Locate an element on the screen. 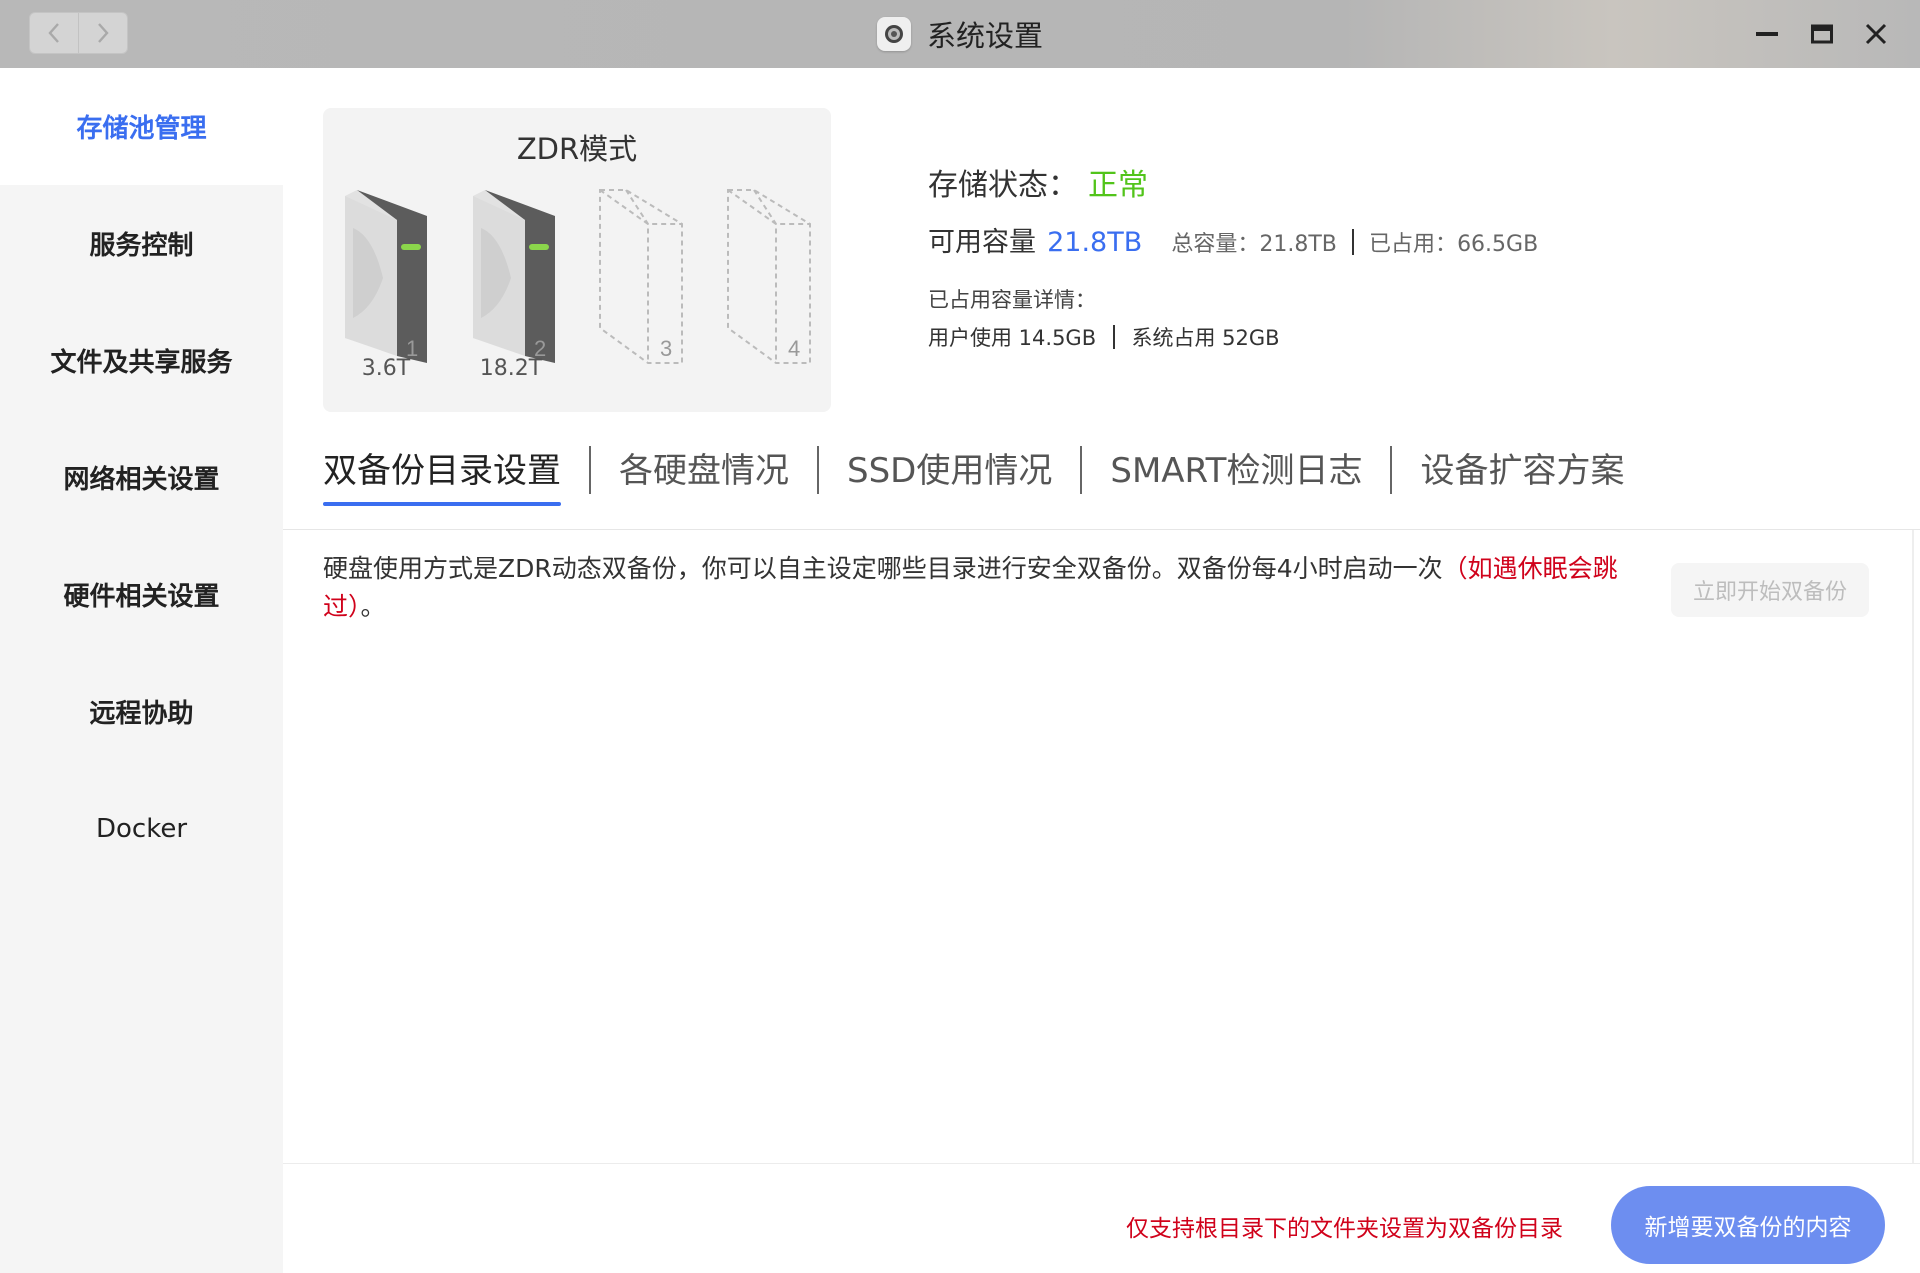 The width and height of the screenshot is (1920, 1273). window-title: 系统设置 is located at coordinates (984, 36).